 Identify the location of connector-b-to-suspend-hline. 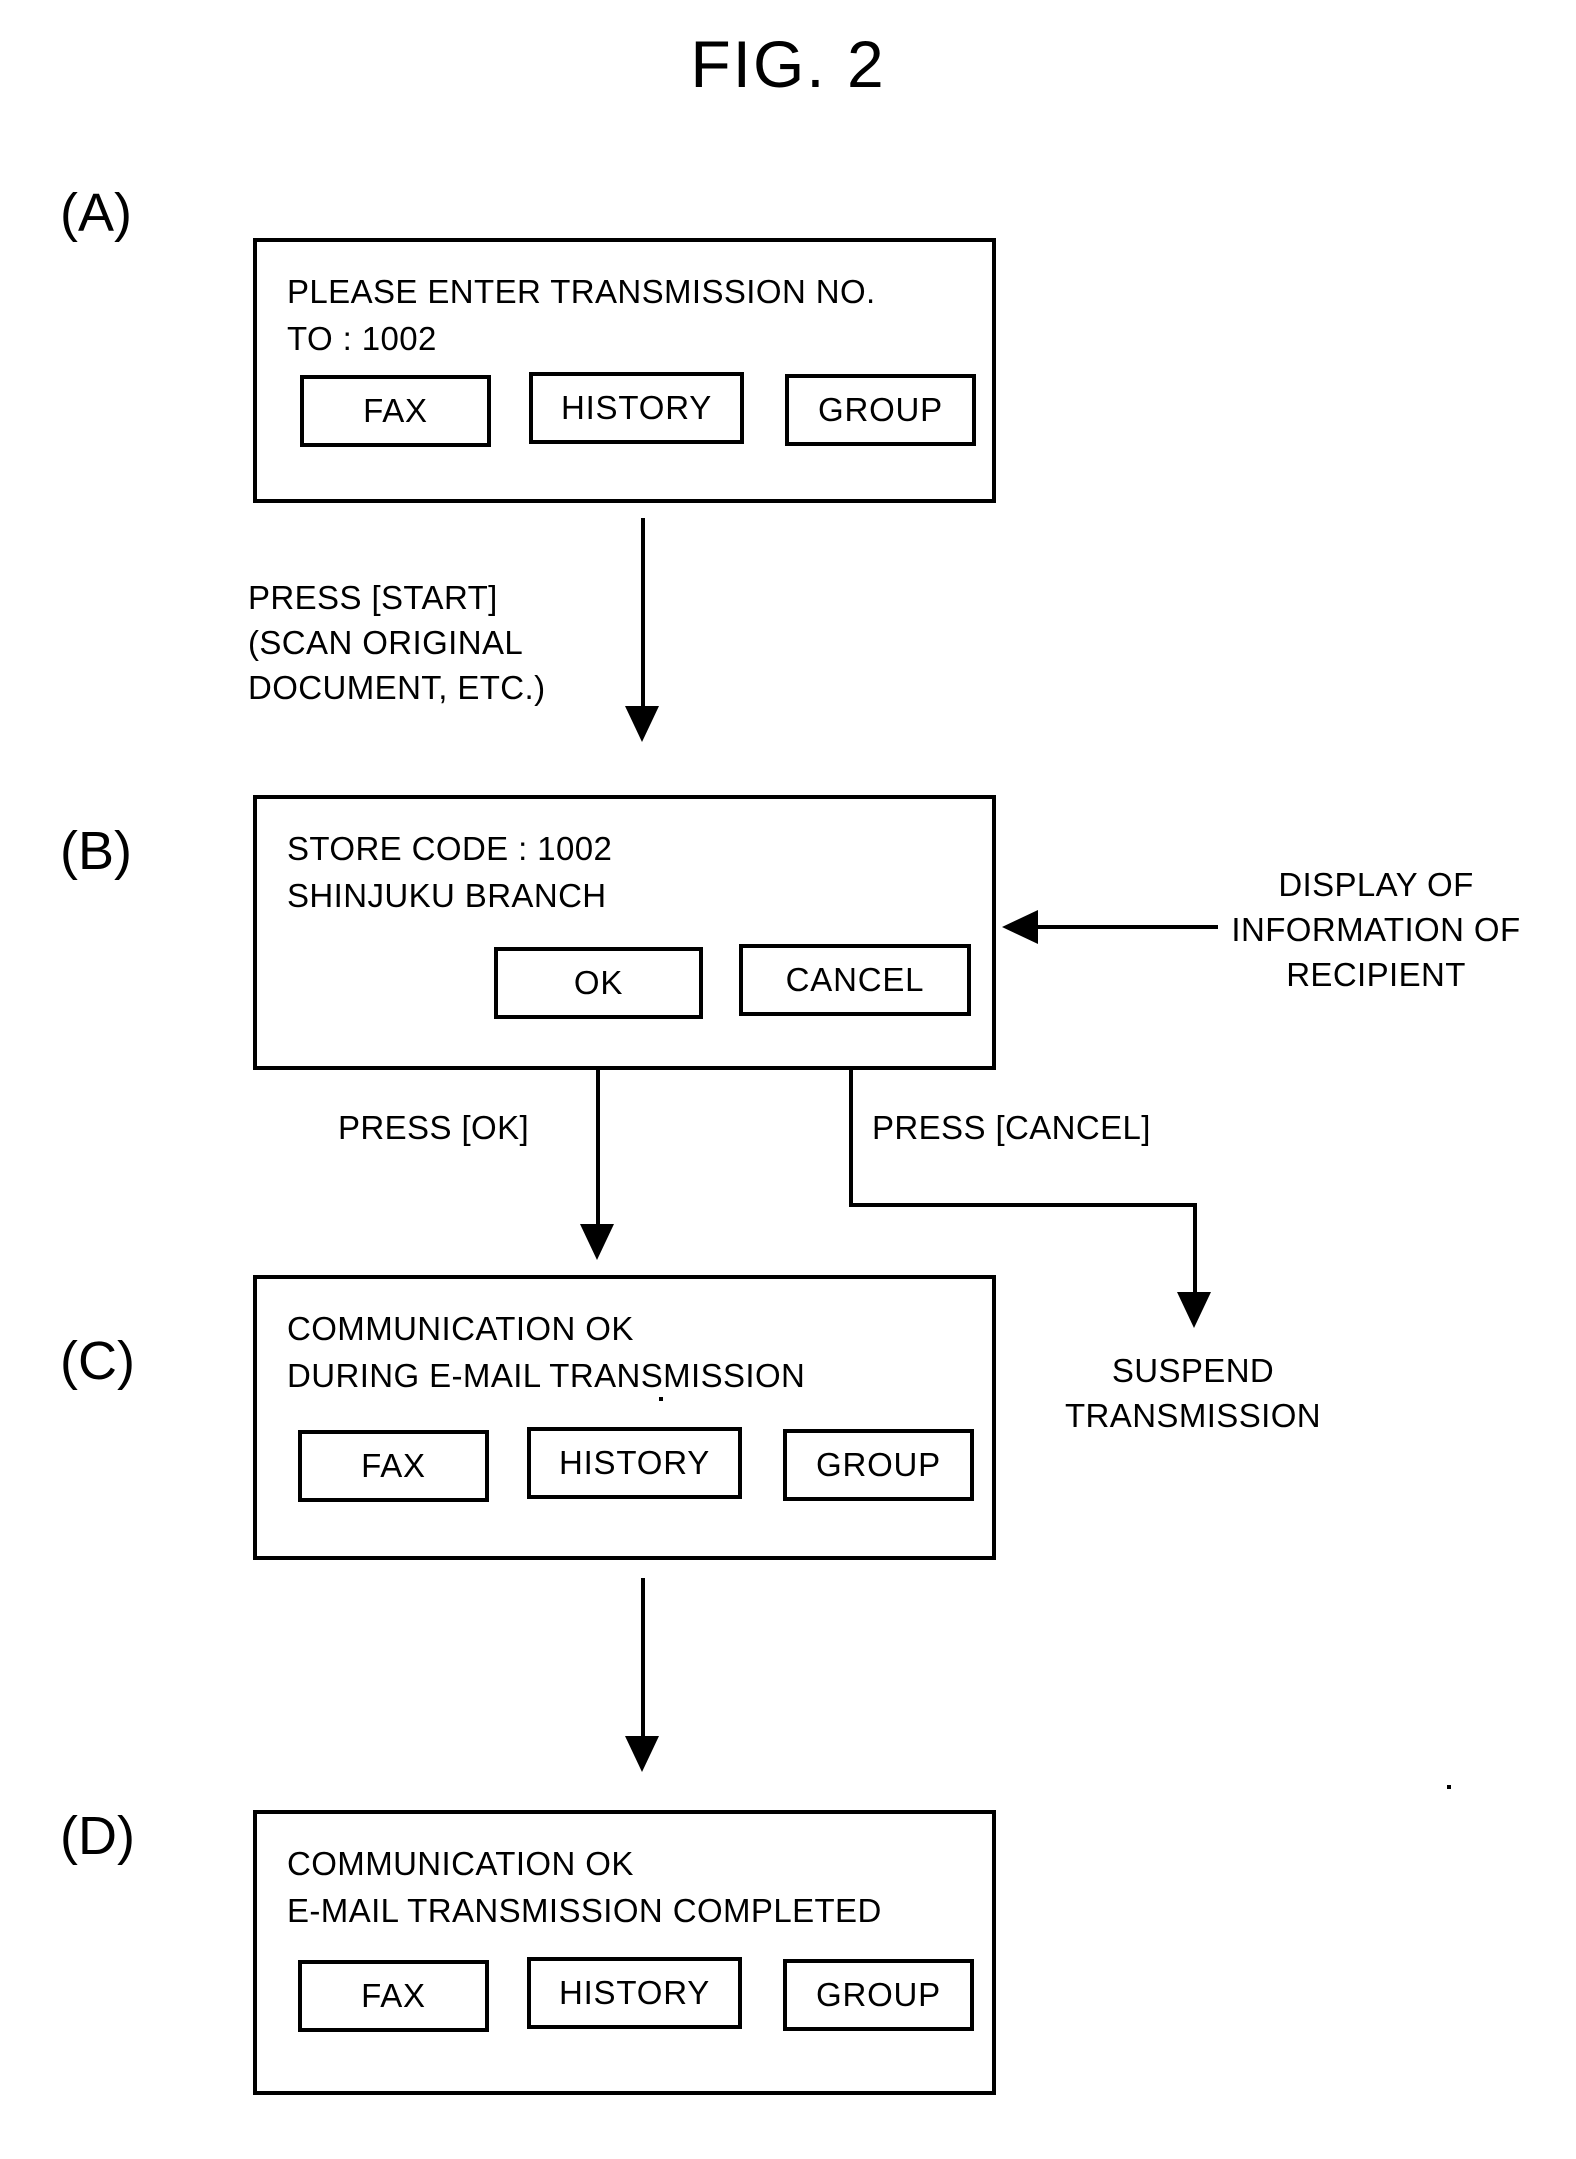
(1023, 1205).